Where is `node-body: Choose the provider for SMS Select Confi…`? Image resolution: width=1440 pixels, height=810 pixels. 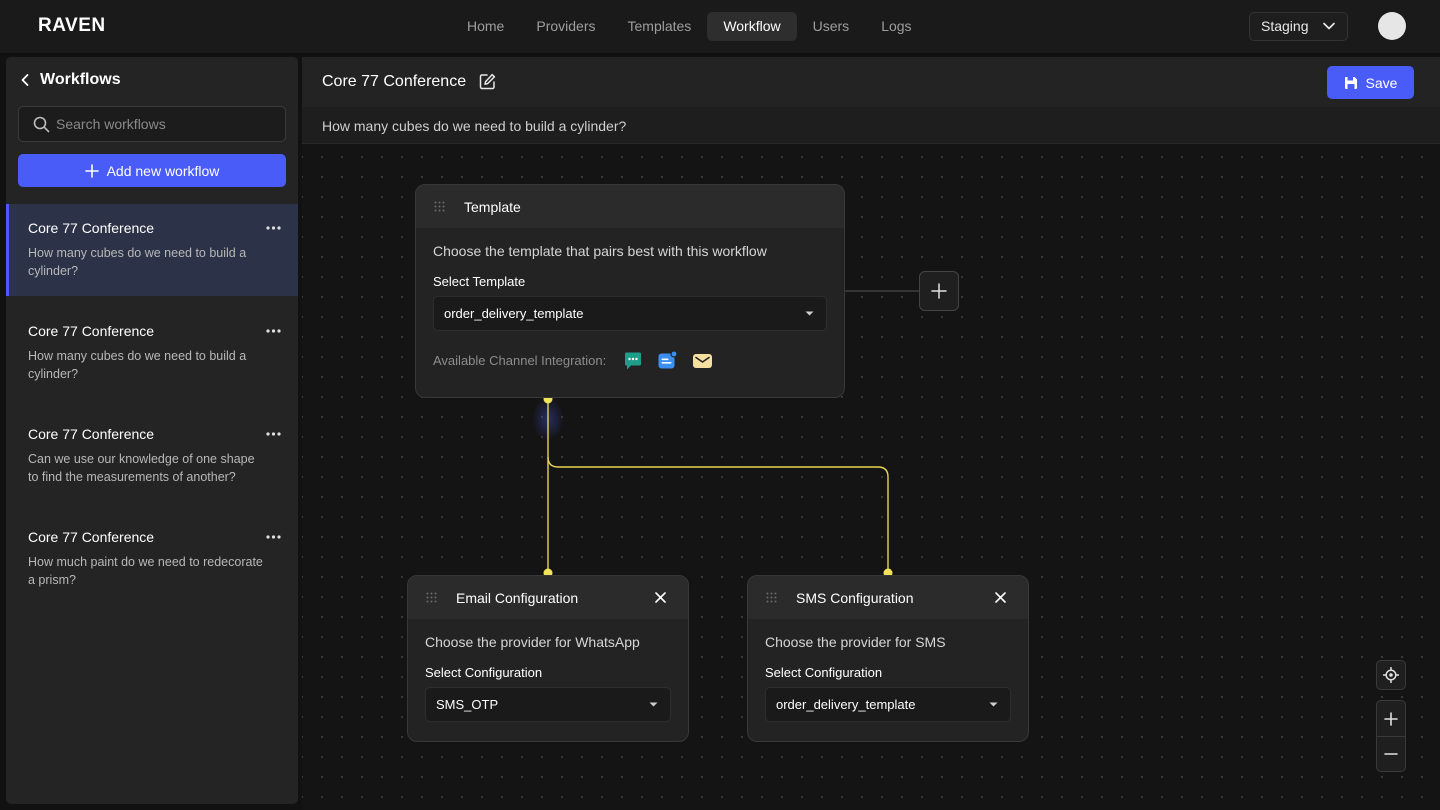 node-body: Choose the provider for SMS Select Confi… is located at coordinates (888, 670).